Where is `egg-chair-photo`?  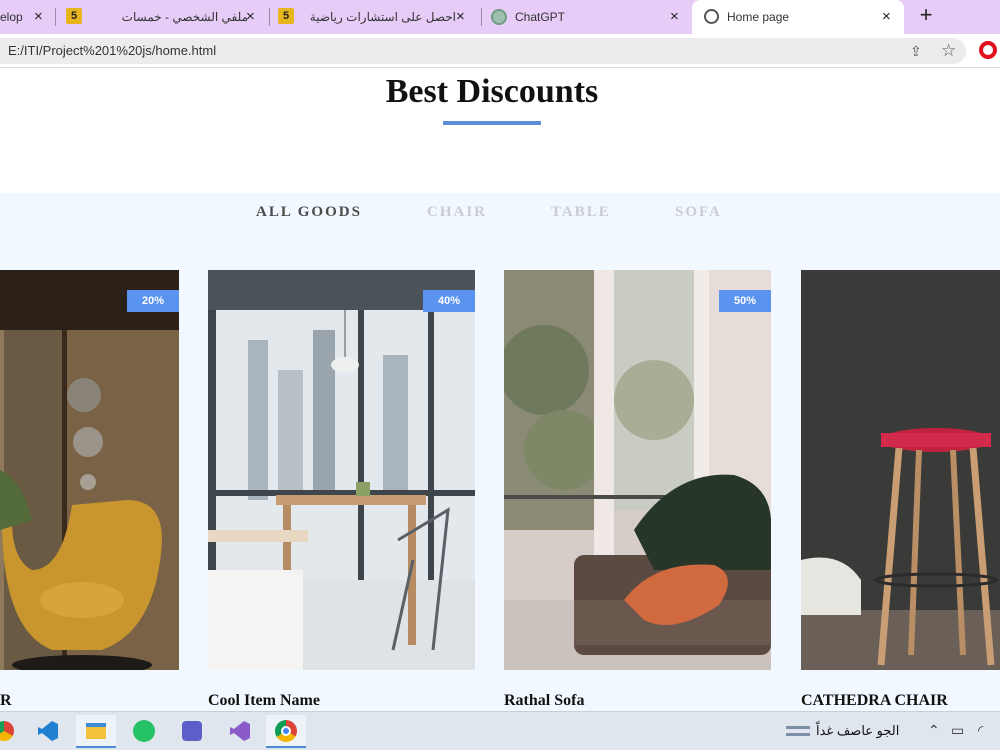
egg-chair-photo is located at coordinates (89, 470).